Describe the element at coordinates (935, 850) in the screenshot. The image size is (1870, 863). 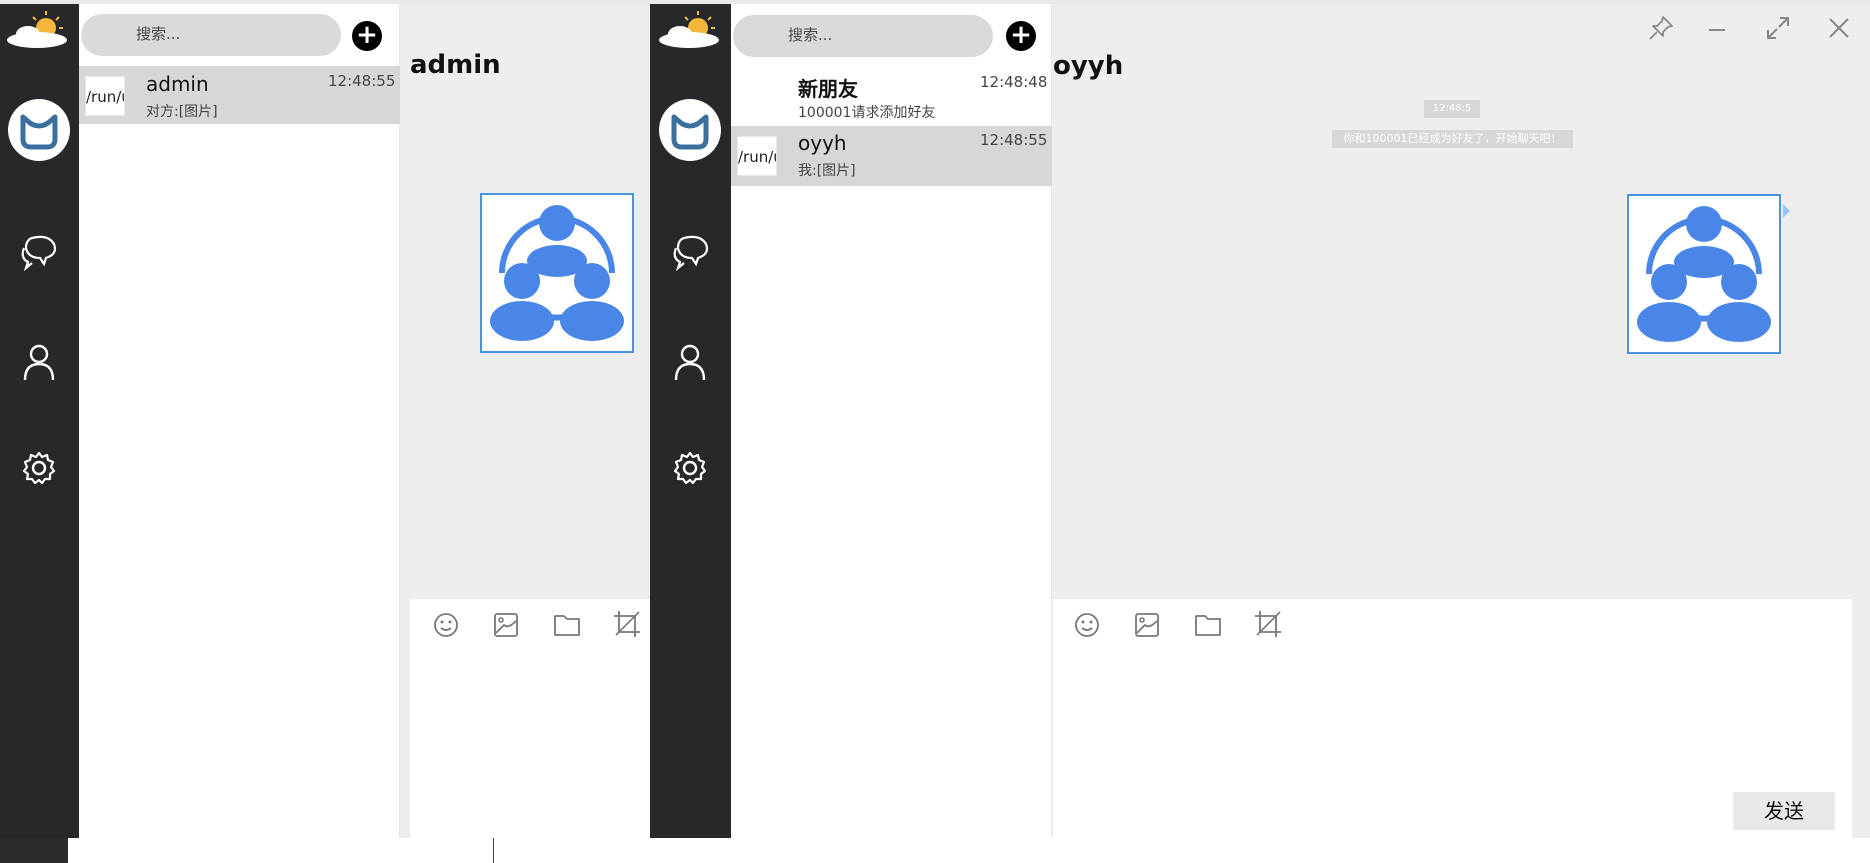
I see `desktop-bottom-strip` at that location.